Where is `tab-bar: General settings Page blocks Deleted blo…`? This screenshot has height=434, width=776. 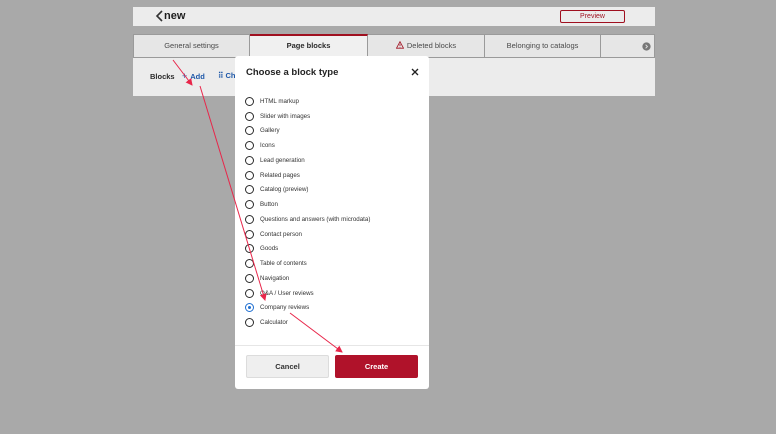
tab-bar: General settings Page blocks Deleted blo… is located at coordinates (394, 46).